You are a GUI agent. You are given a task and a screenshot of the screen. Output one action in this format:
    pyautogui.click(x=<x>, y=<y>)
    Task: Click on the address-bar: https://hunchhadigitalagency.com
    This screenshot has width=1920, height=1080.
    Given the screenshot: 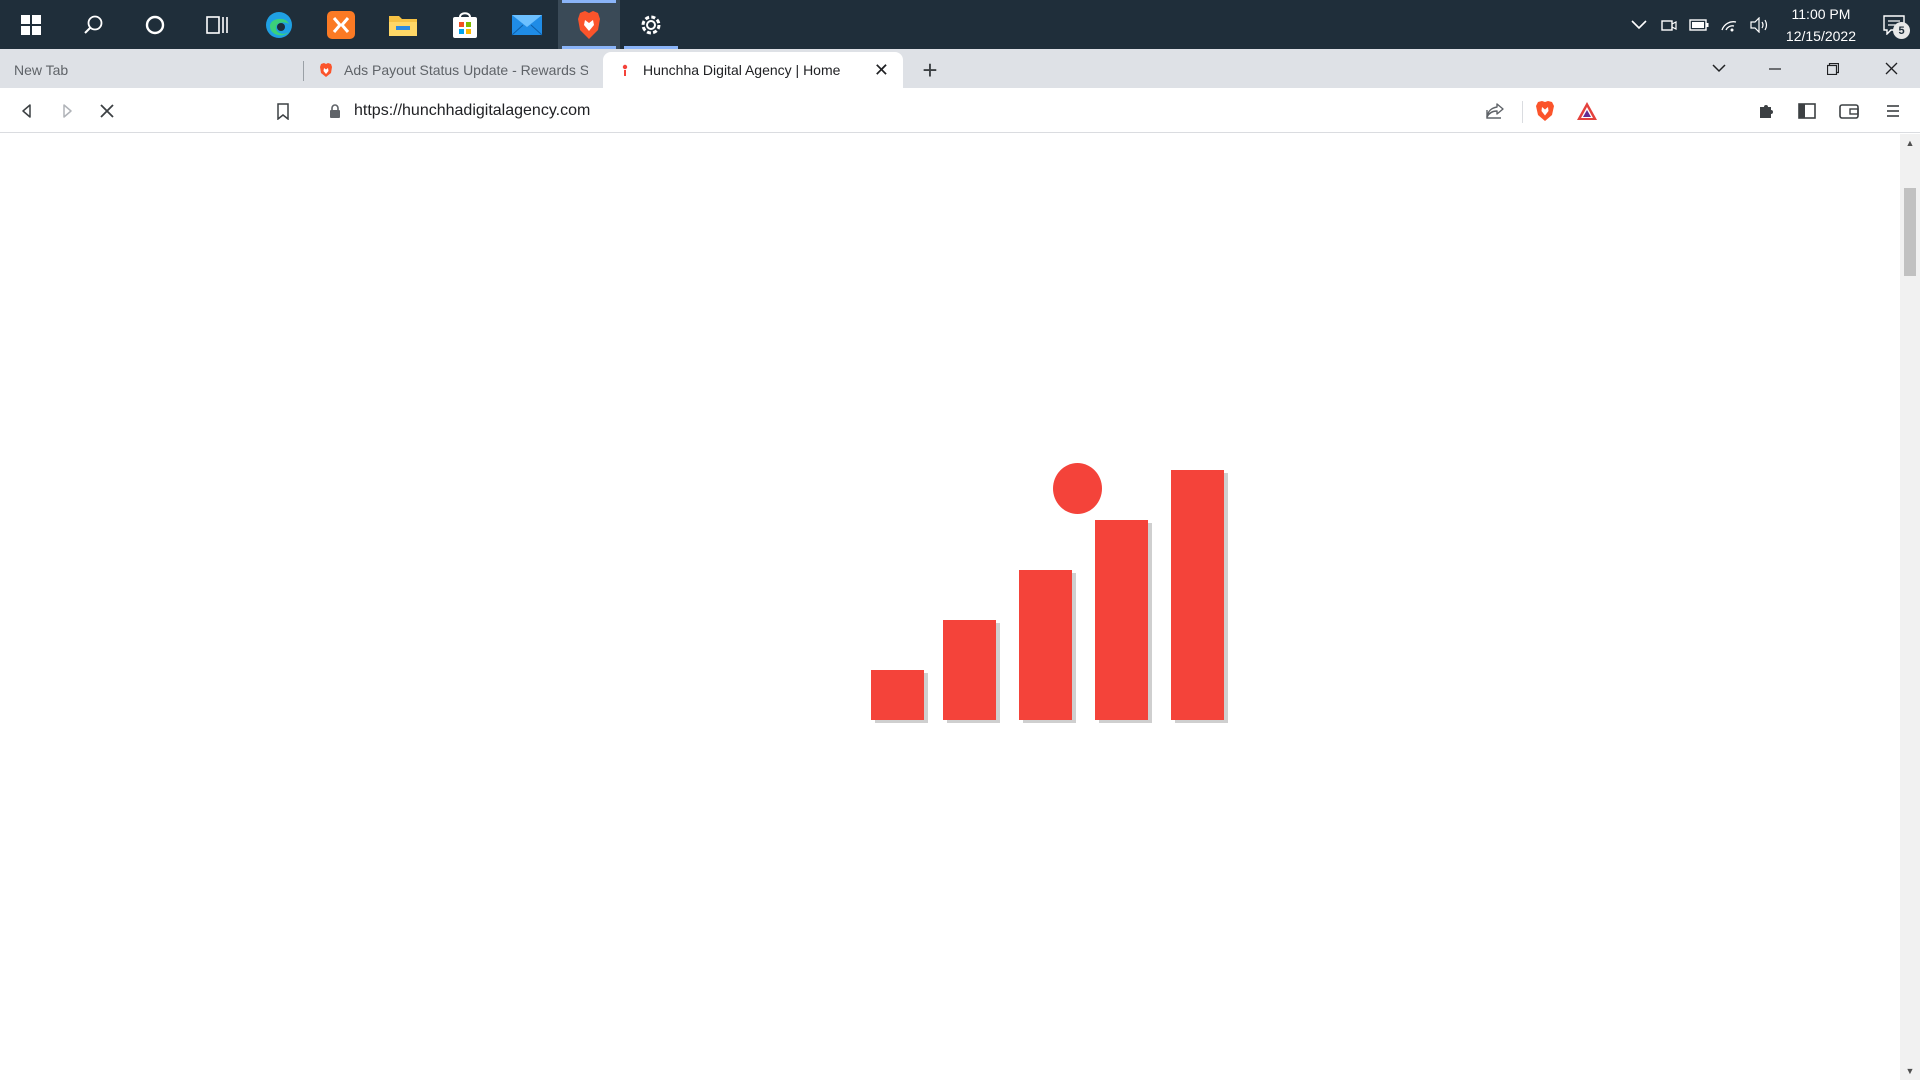 What is the action you would take?
    pyautogui.click(x=960, y=110)
    